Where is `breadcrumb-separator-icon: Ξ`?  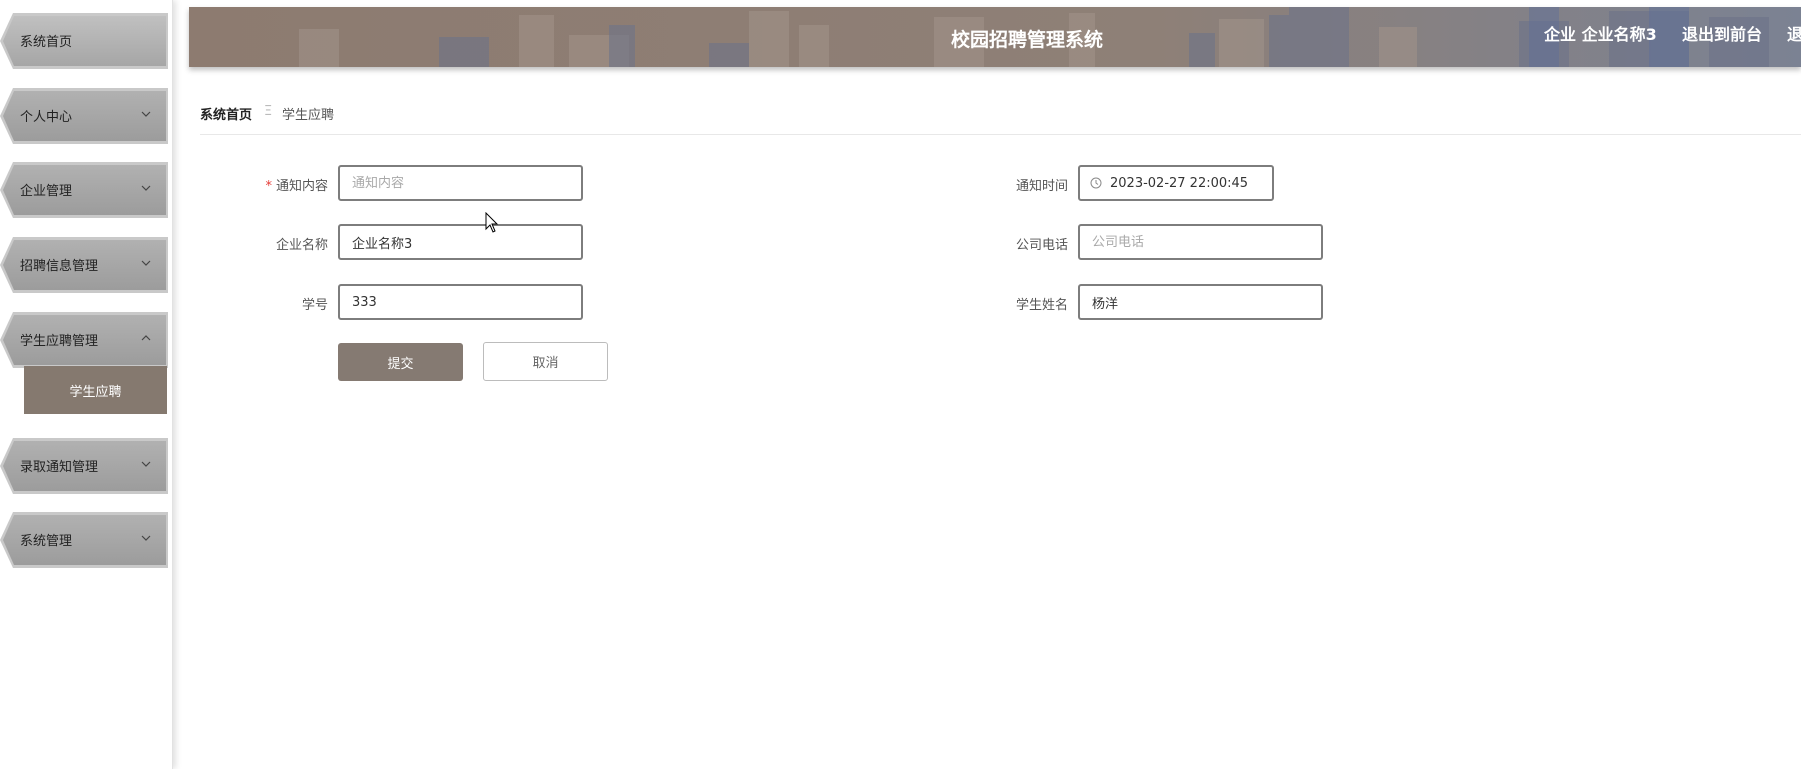 breadcrumb-separator-icon: Ξ is located at coordinates (268, 111).